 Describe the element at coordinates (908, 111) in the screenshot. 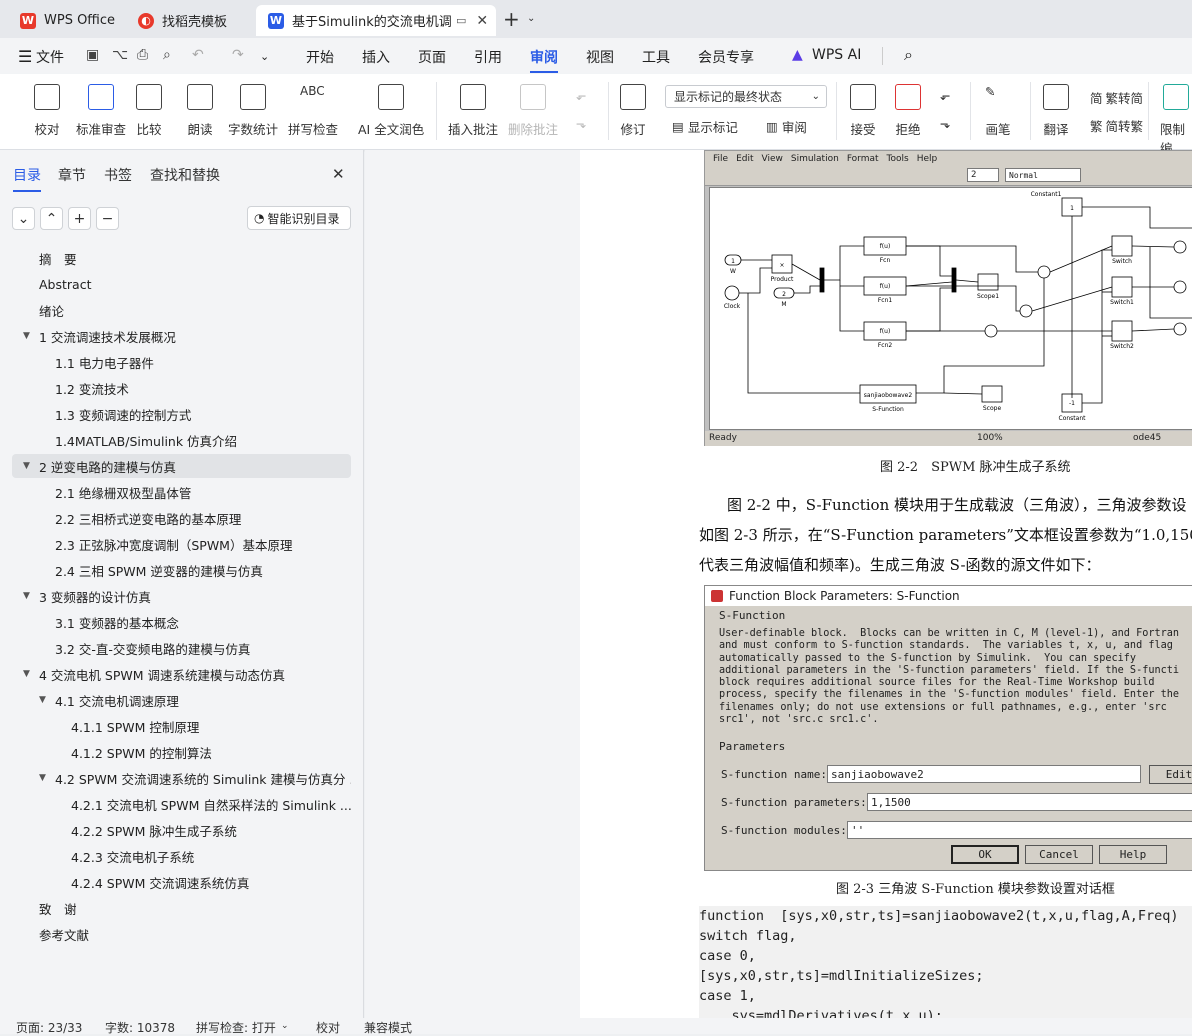

I see `reject-button: 拒绝` at that location.